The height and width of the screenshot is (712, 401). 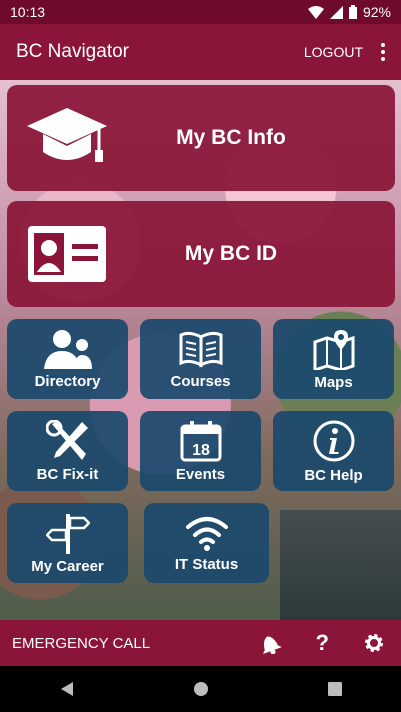 I want to click on it-status-tile: IT Status, so click(x=206, y=543).